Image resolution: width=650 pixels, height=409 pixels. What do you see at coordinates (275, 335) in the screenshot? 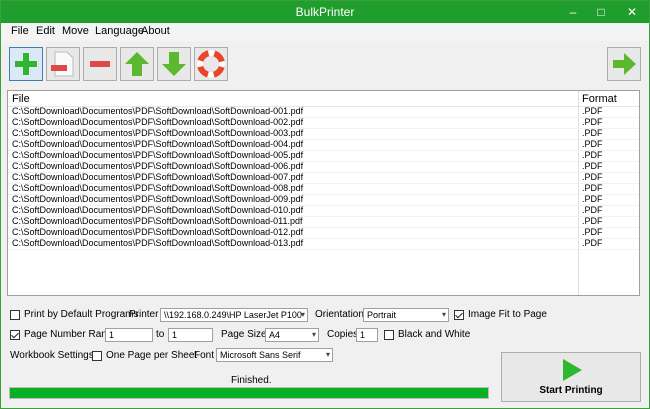
I see `page-size-value: A4` at bounding box center [275, 335].